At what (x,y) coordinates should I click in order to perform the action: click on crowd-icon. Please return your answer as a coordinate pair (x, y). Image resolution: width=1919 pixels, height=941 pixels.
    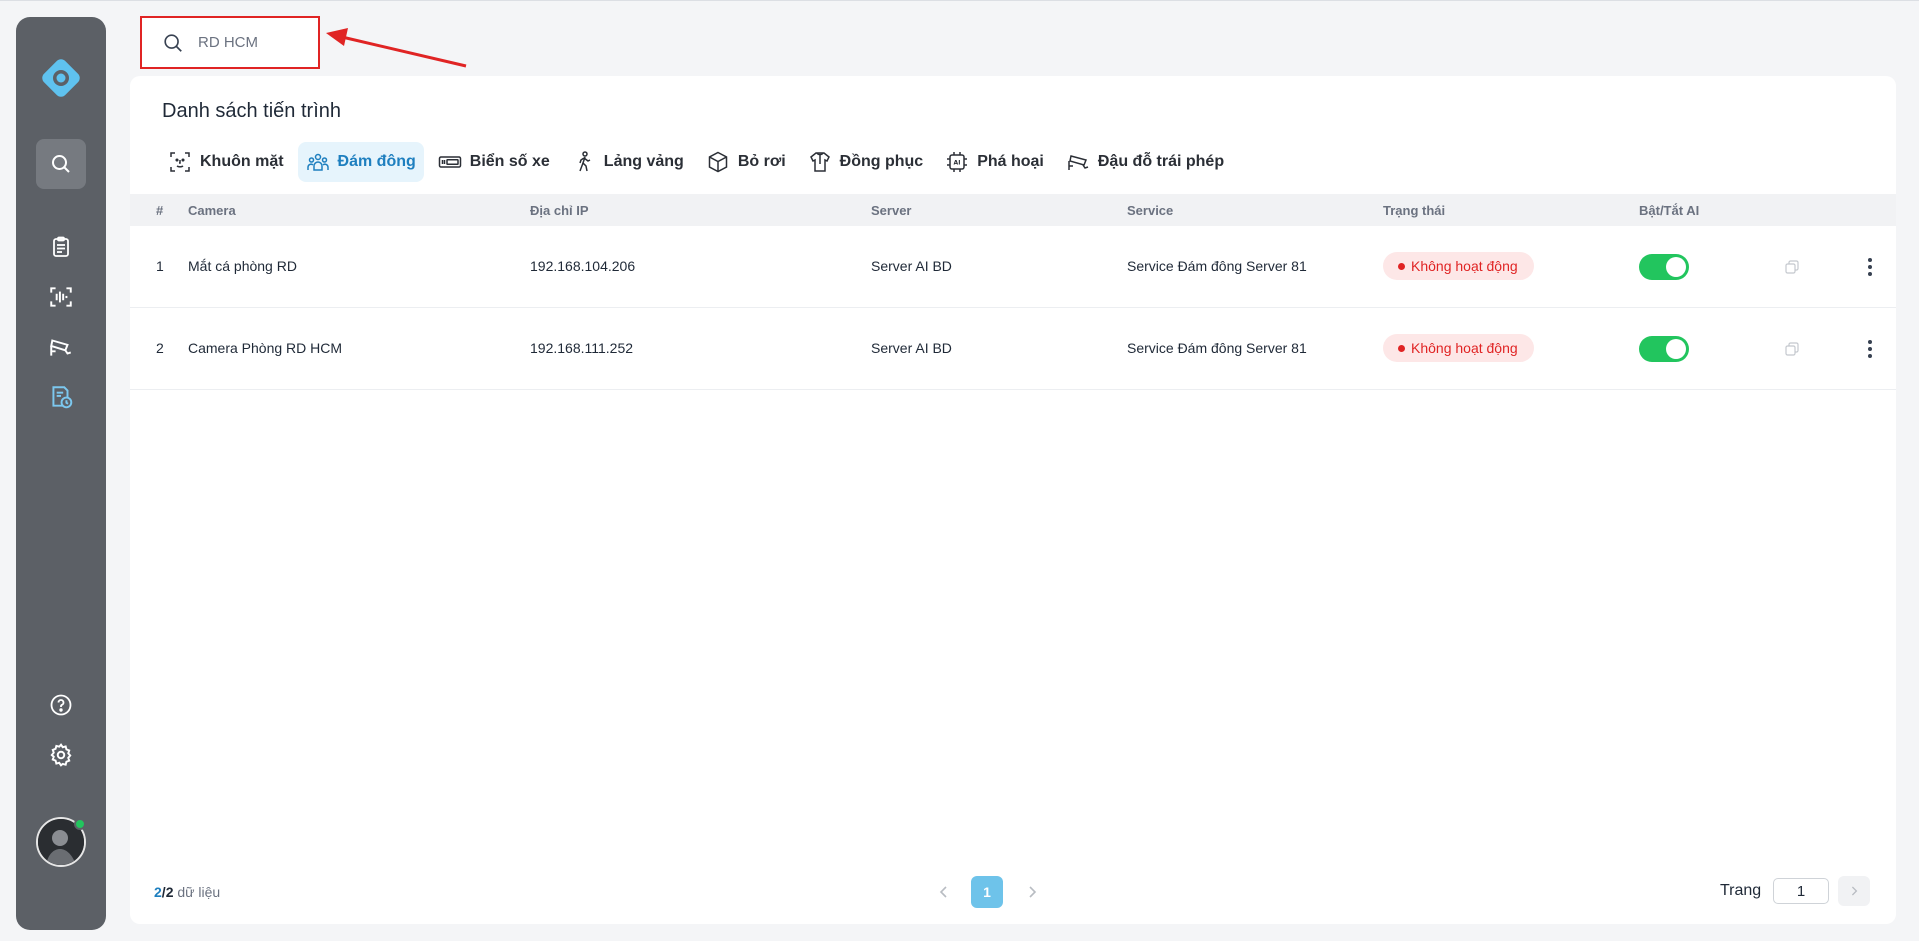
    Looking at the image, I should click on (317, 162).